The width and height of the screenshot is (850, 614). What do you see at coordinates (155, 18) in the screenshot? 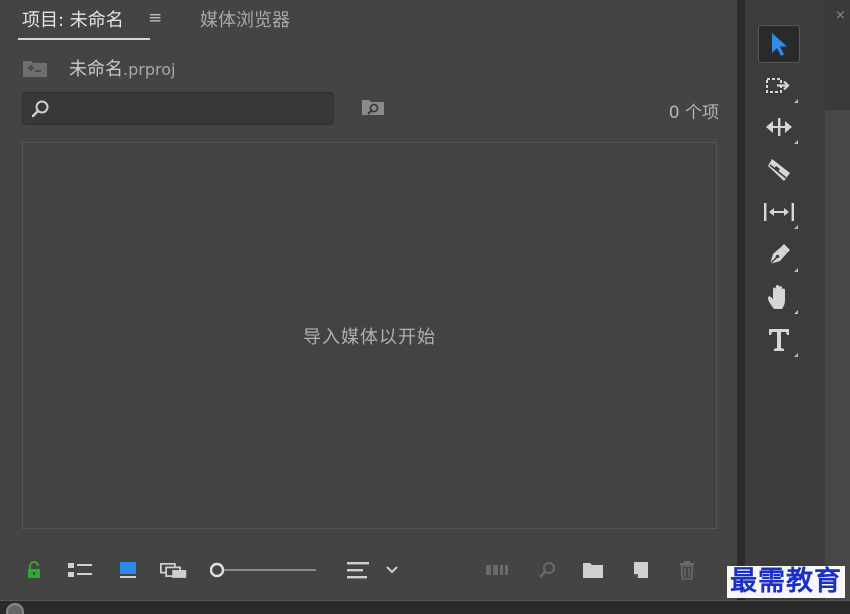
I see `panel-menu-icon: ≡` at bounding box center [155, 18].